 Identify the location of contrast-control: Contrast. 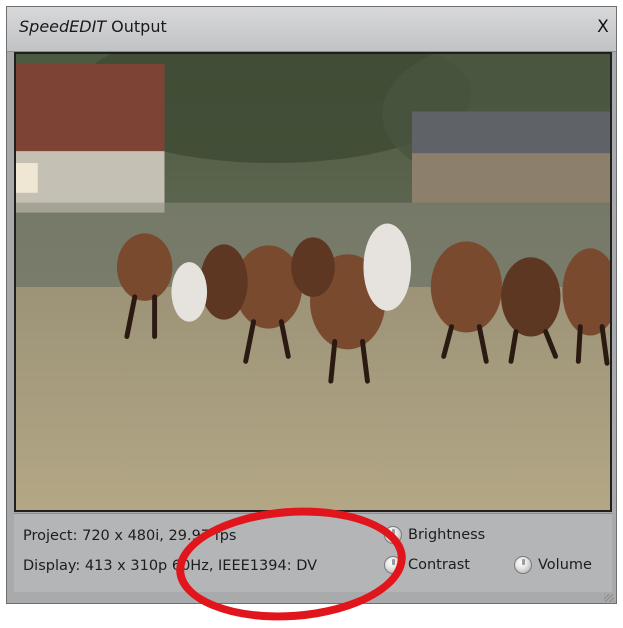
(427, 565).